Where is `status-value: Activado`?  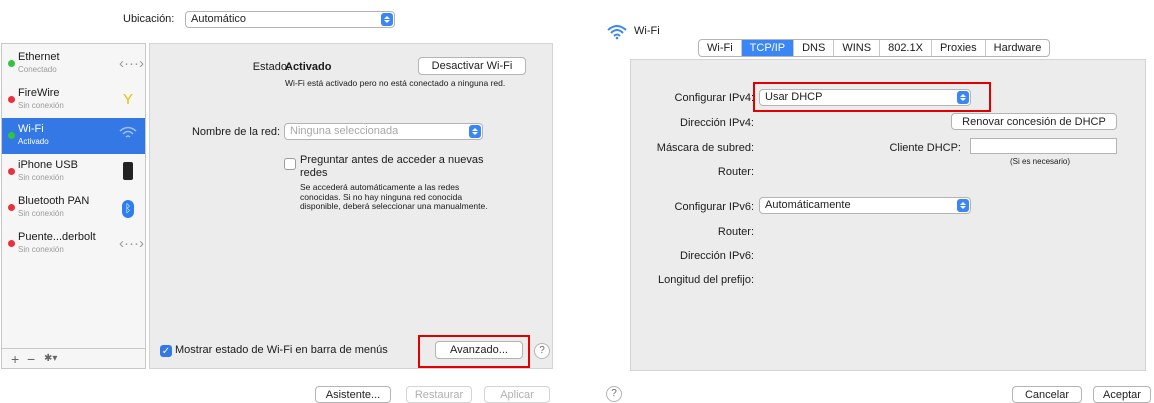
status-value: Activado is located at coordinates (308, 67).